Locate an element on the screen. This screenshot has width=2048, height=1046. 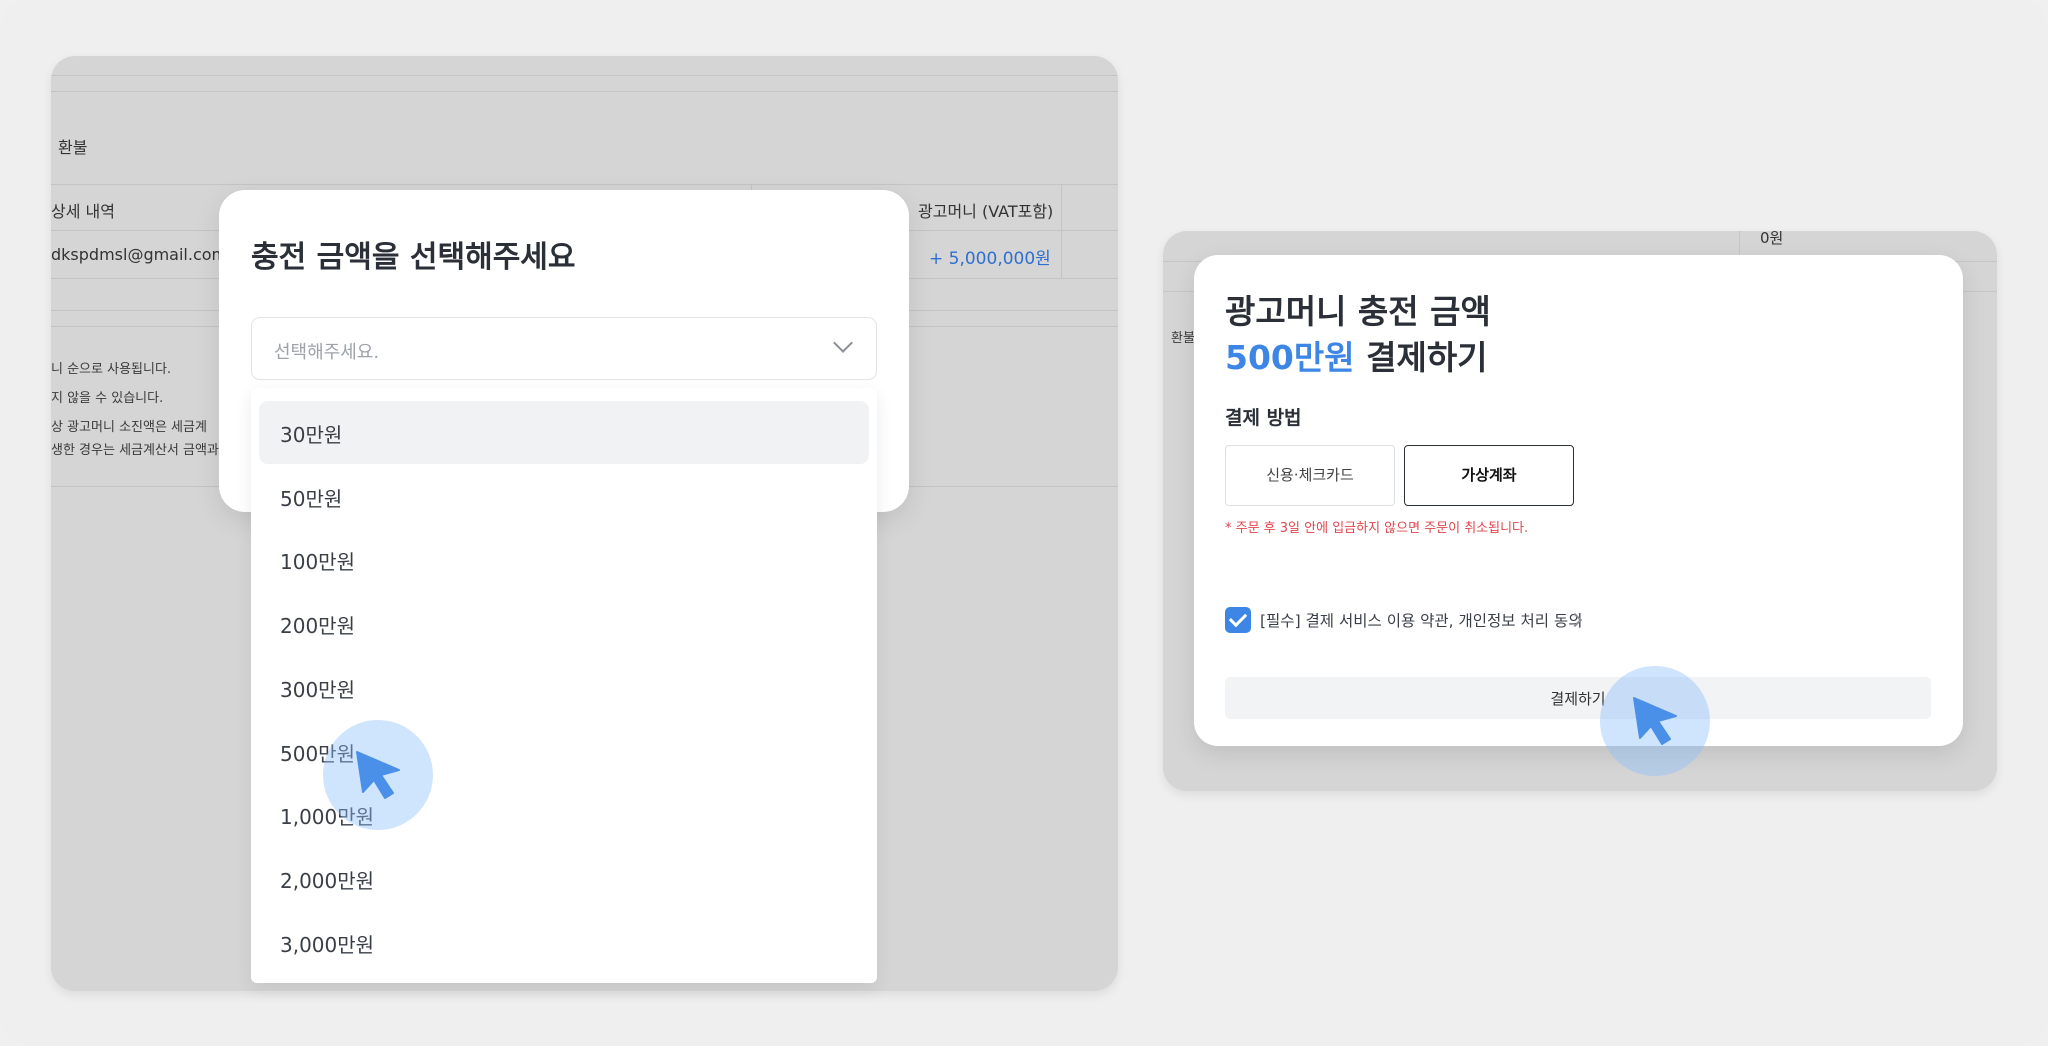
row-email: dkspdmsl@gmail.com is located at coordinates (139, 254).